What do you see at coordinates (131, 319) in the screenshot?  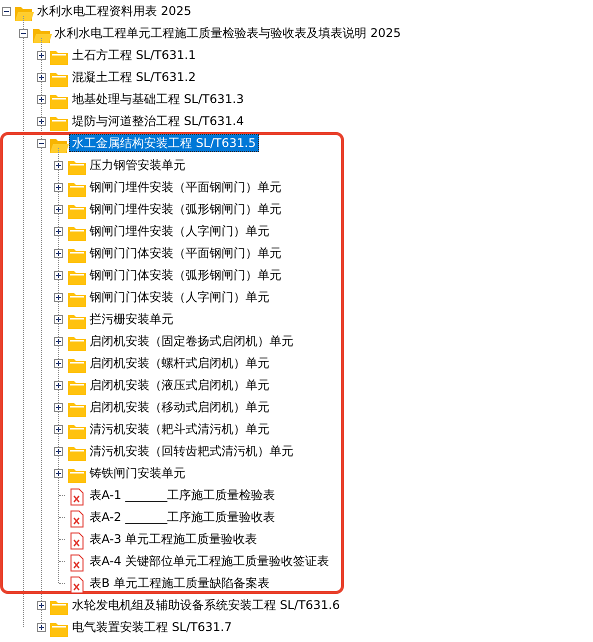 I see `tree-item: 拦污栅安装单元` at bounding box center [131, 319].